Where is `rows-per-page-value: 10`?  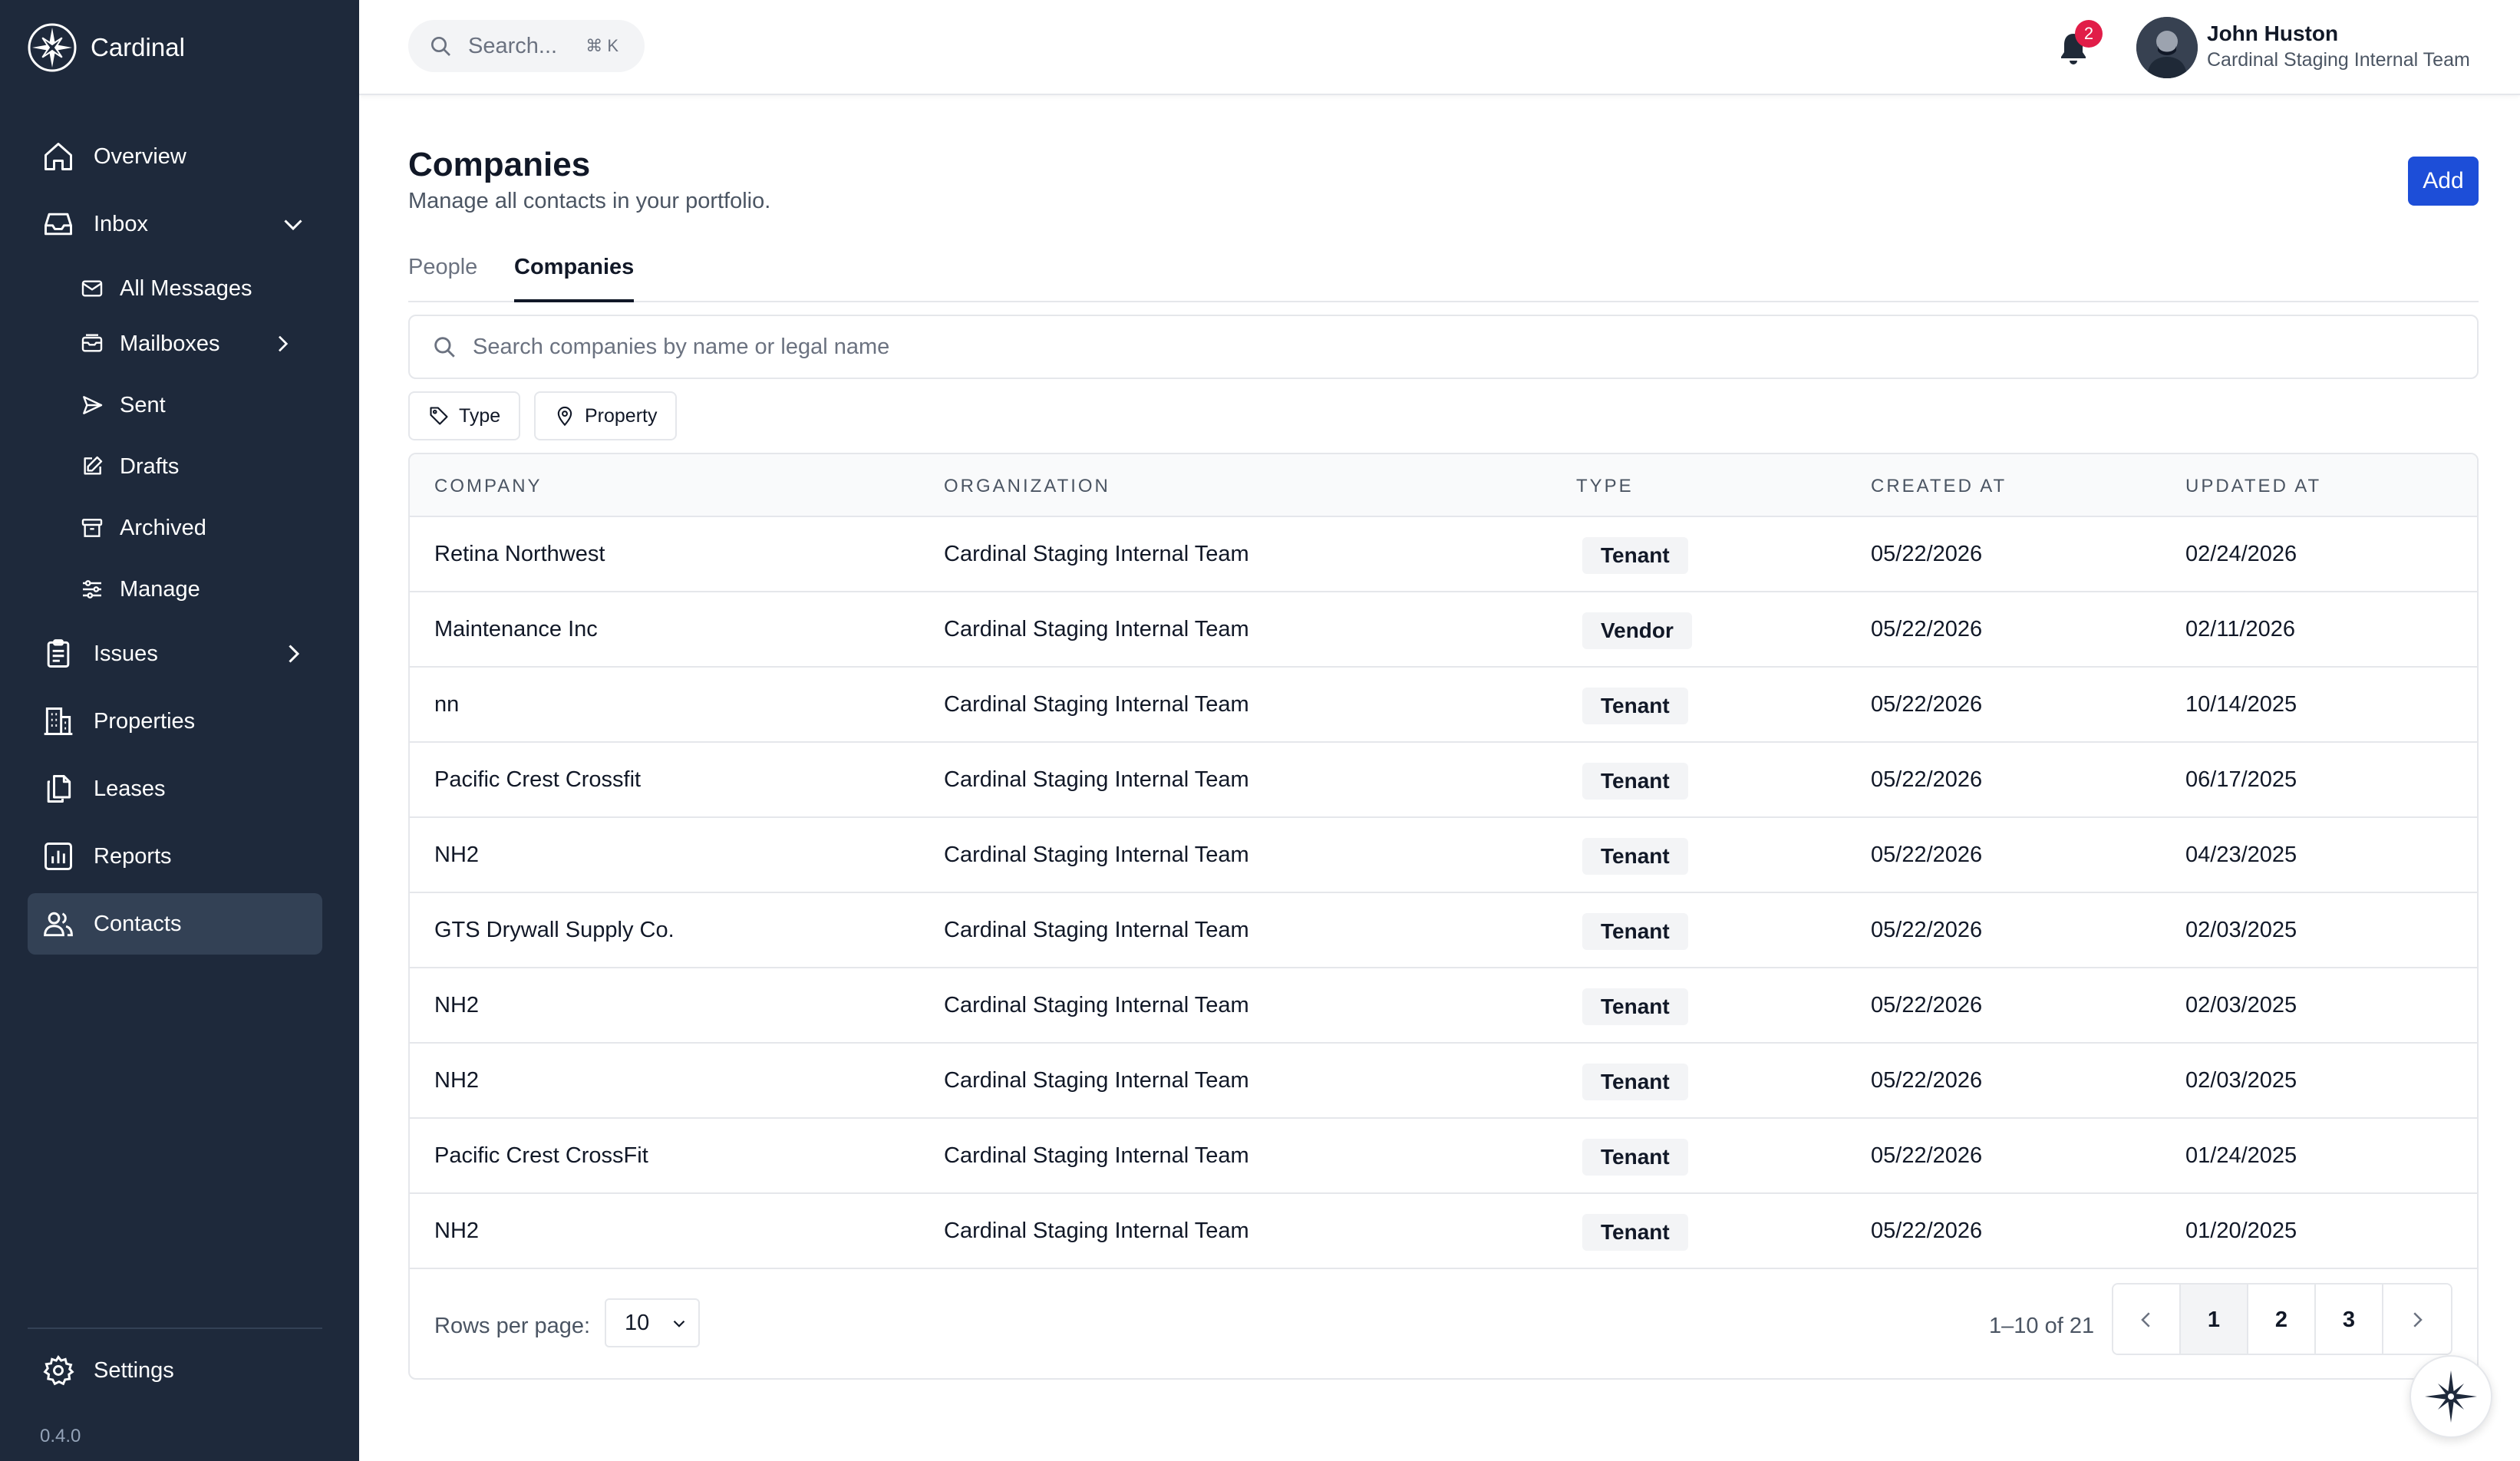
rows-per-page-value: 10 is located at coordinates (637, 1323).